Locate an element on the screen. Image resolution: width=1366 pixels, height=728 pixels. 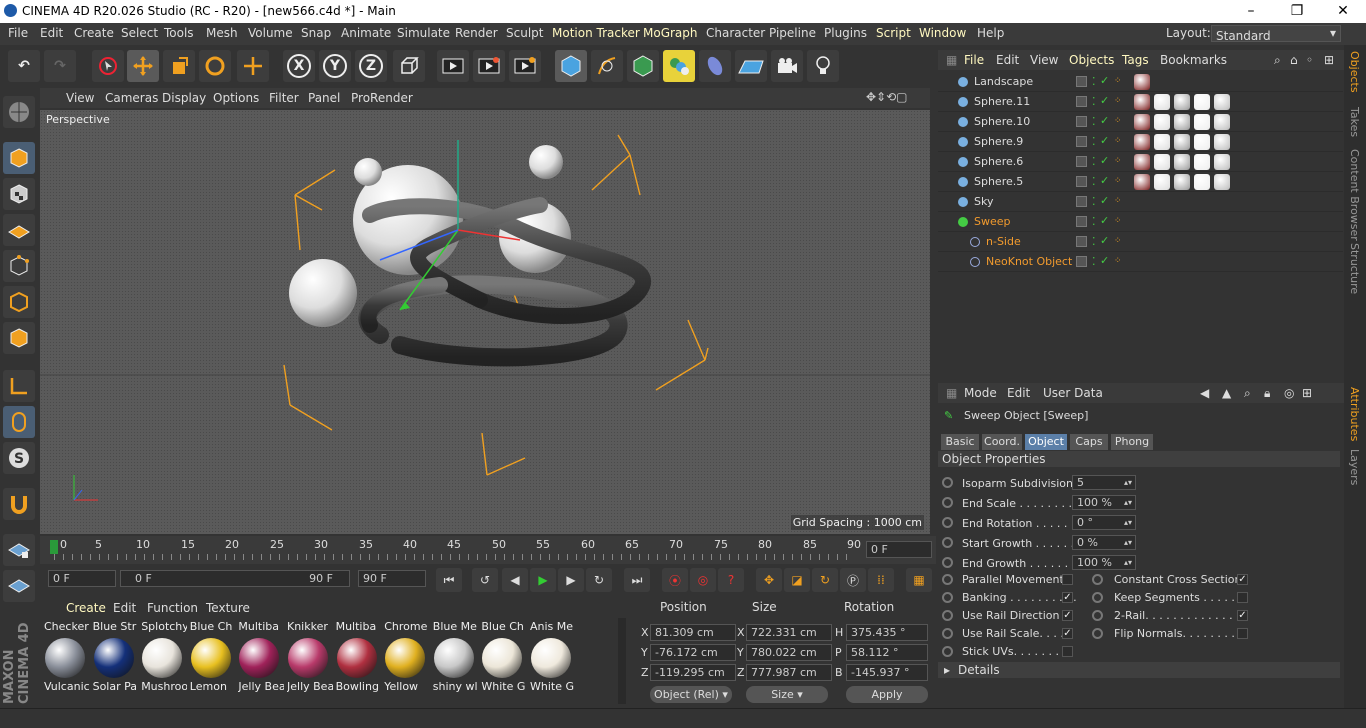
tab-object: Object is located at coordinates (1046, 442).